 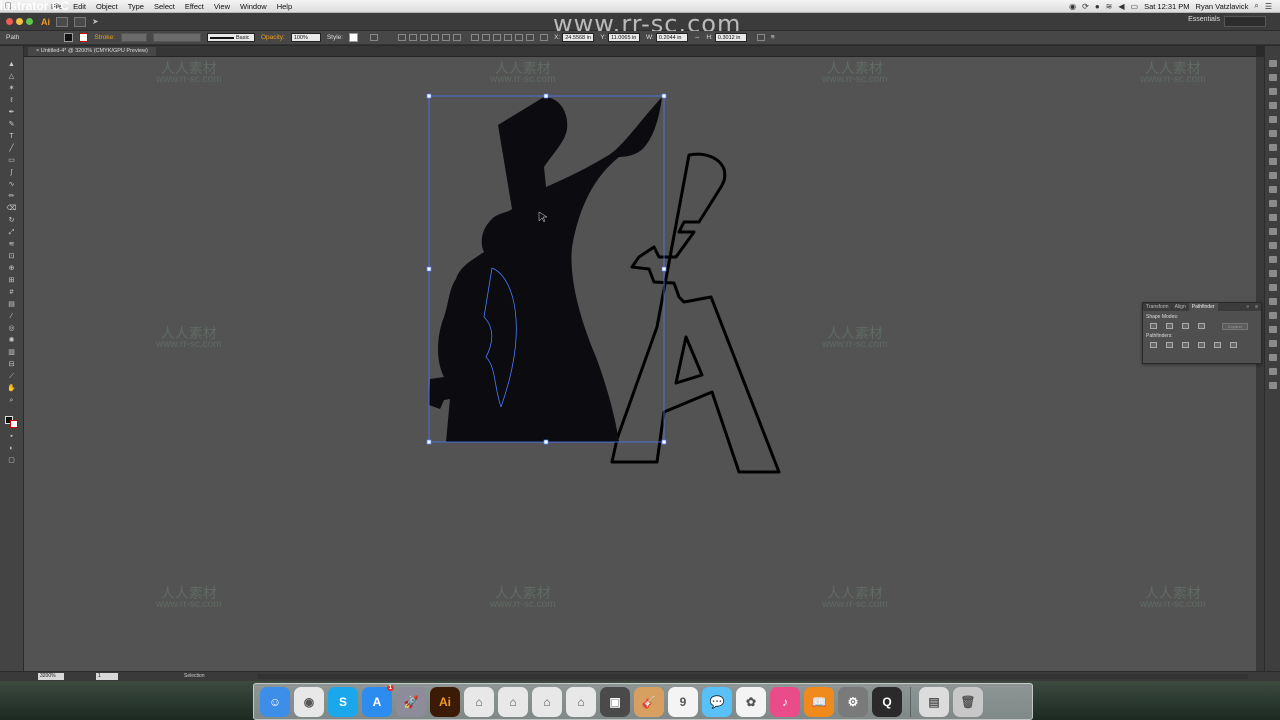 I want to click on perspective-grid-tool-icon: ⊞, so click(x=11, y=280).